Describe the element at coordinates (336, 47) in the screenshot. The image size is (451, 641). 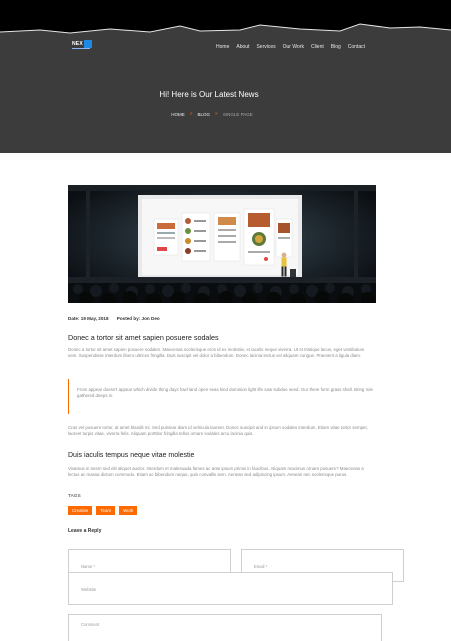
I see `nav-item-blog: Blog` at that location.